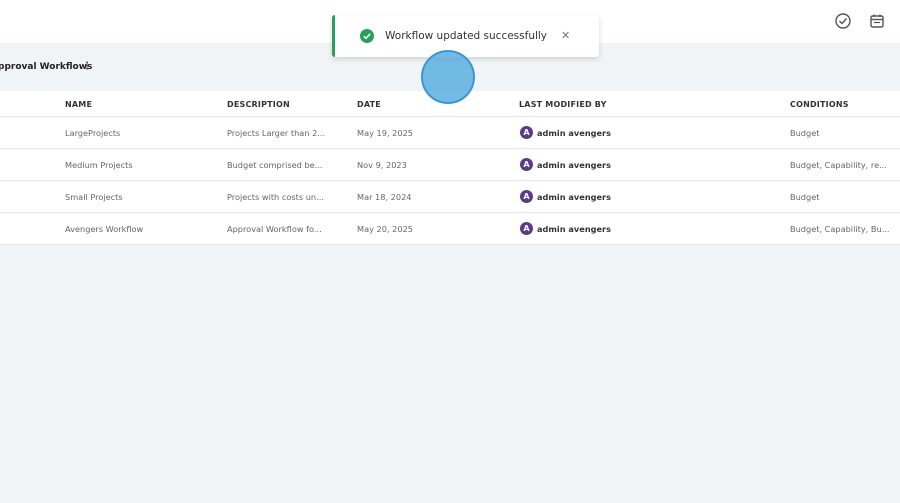 The width and height of the screenshot is (900, 503). What do you see at coordinates (819, 104) in the screenshot?
I see `column-conditions: CONDITIONS` at bounding box center [819, 104].